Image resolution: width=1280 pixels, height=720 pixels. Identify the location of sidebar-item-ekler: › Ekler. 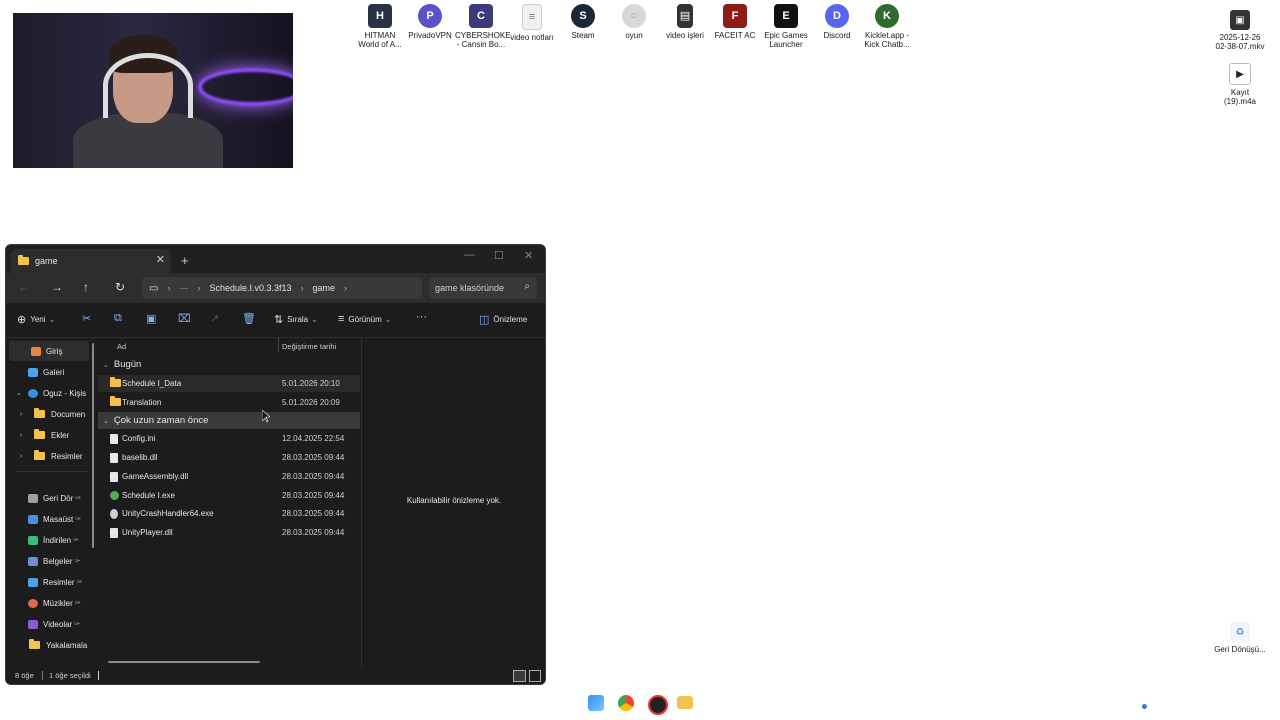
(50, 435).